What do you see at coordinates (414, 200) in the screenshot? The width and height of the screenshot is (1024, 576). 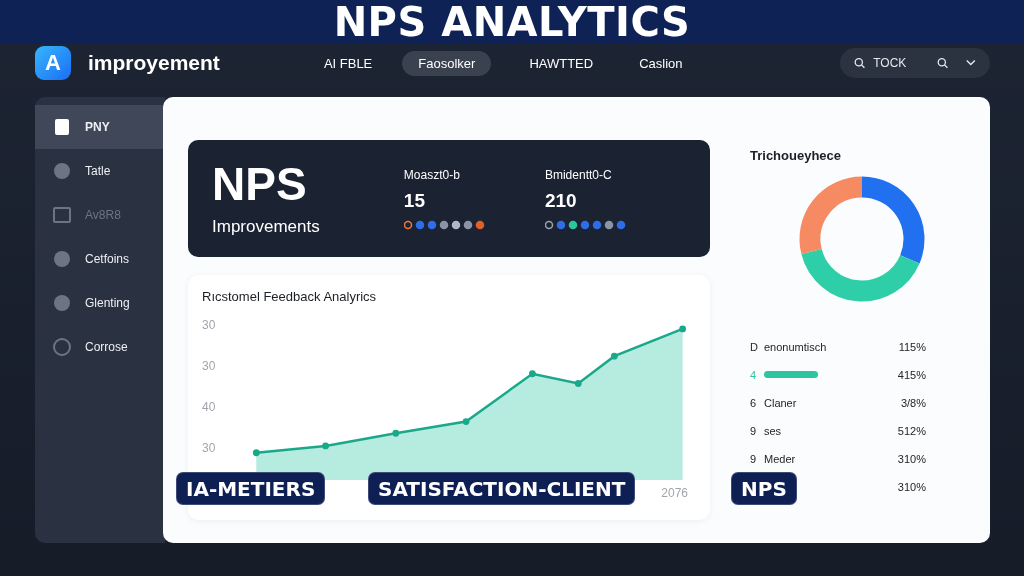 I see `stat-value: 15` at bounding box center [414, 200].